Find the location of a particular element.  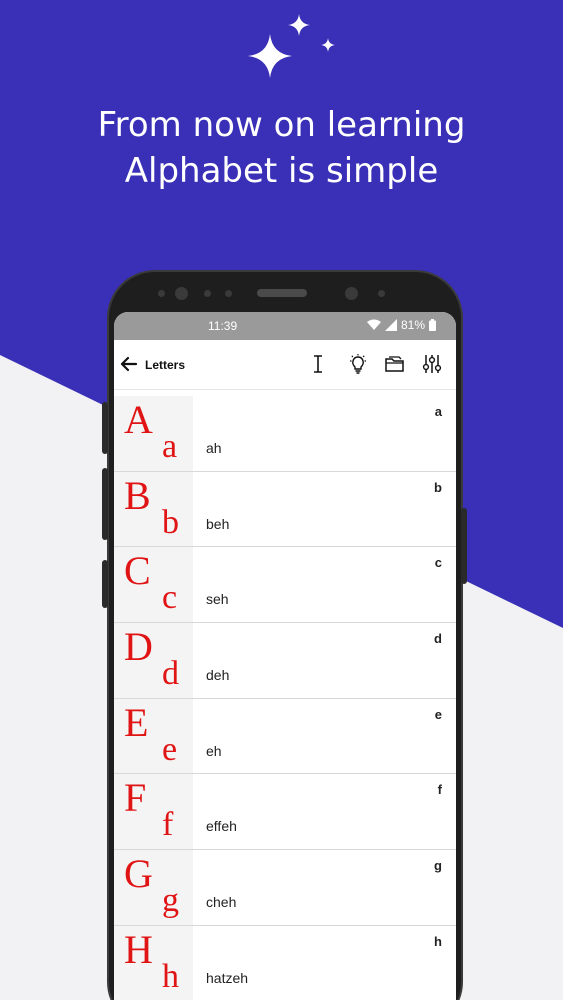

pronunciation: eh is located at coordinates (214, 750).